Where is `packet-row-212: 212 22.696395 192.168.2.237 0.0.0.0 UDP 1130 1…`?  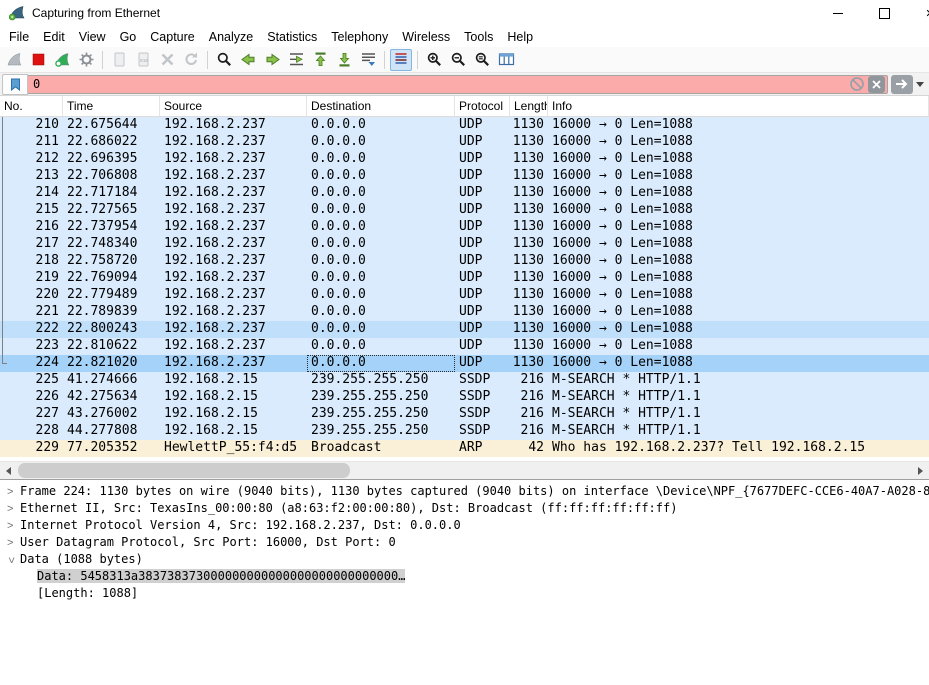
packet-row-212: 212 22.696395 192.168.2.237 0.0.0.0 UDP 1130 1… is located at coordinates (464, 159).